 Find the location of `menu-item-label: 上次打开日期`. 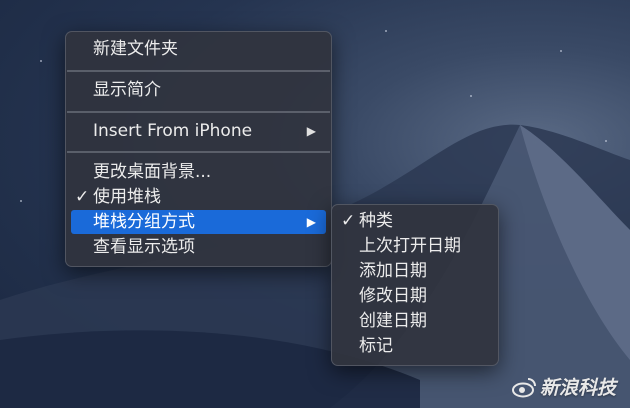

menu-item-label: 上次打开日期 is located at coordinates (410, 246).